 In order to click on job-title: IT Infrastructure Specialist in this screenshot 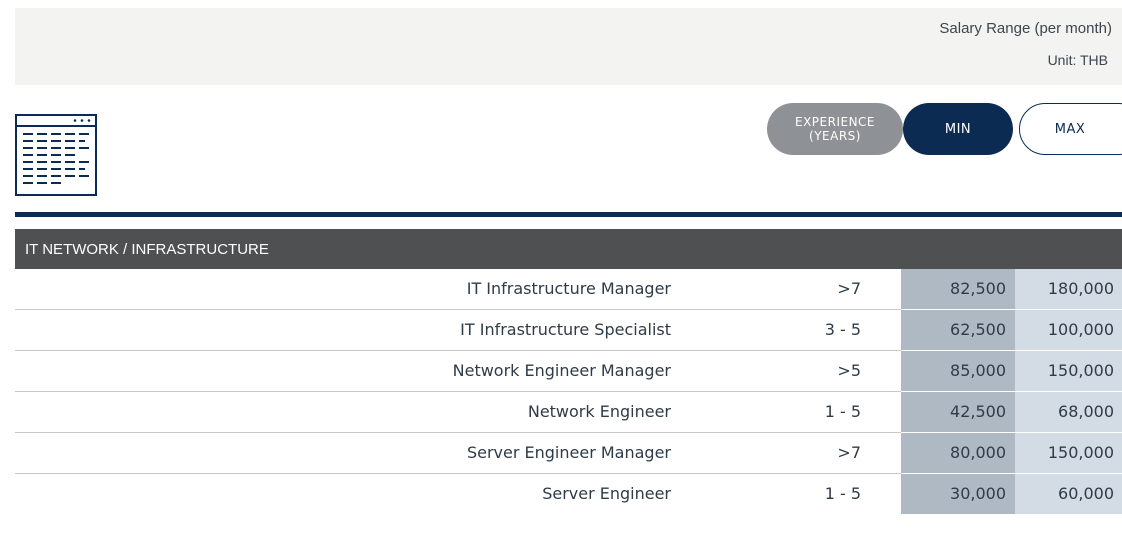, I will do `click(565, 329)`.